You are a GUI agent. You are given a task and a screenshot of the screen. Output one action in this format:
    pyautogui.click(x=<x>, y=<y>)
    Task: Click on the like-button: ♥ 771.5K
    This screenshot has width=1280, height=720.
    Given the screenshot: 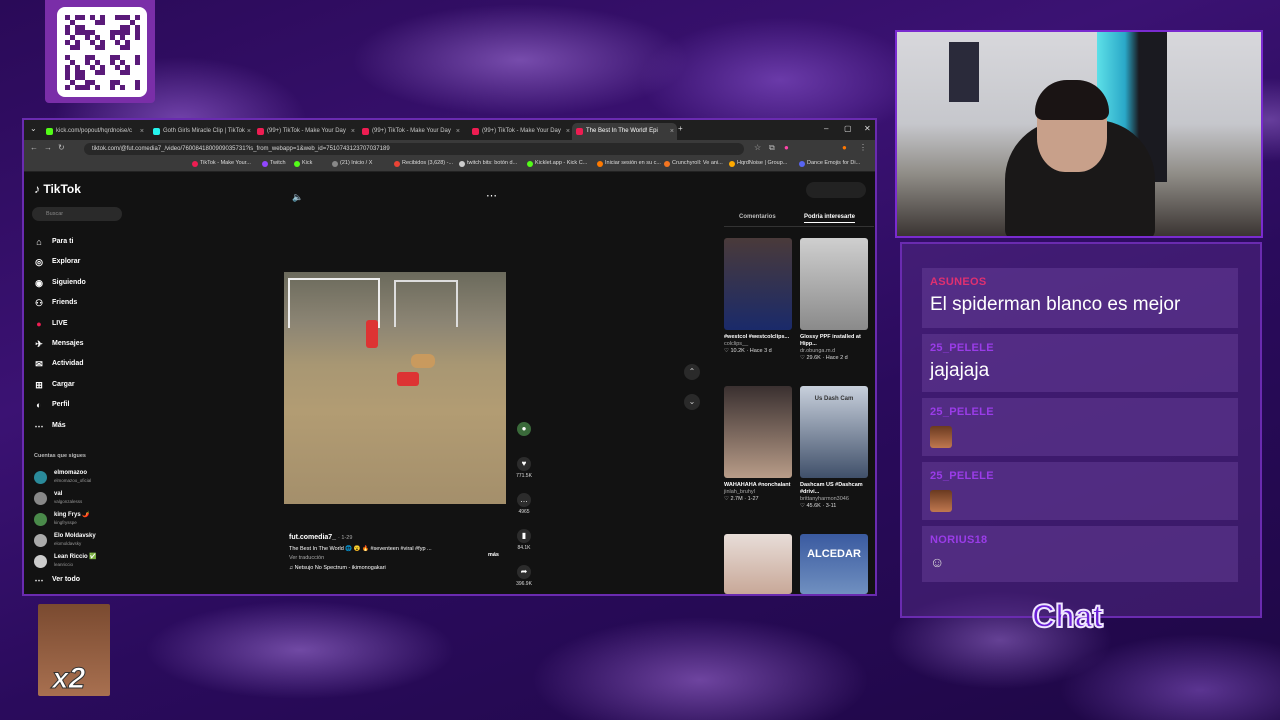 What is the action you would take?
    pyautogui.click(x=524, y=468)
    